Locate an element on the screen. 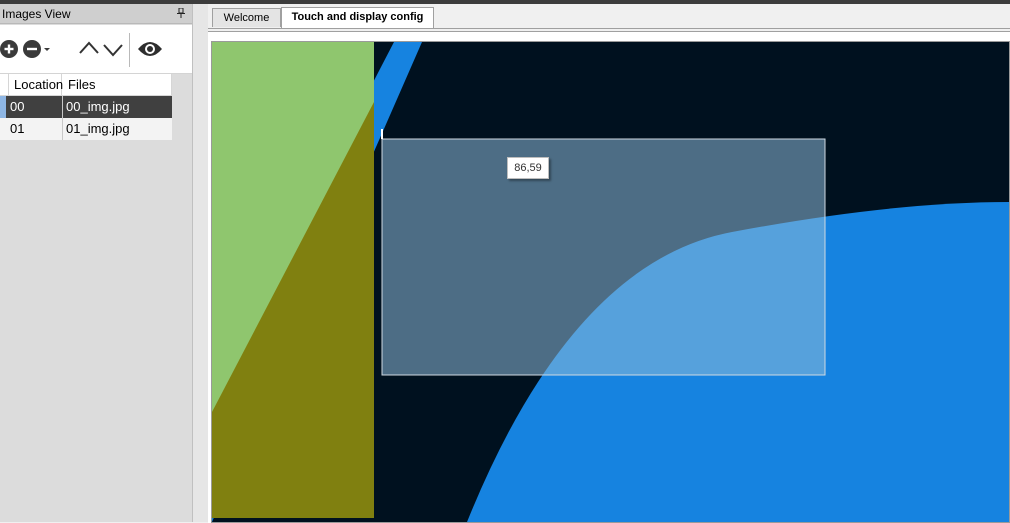  cell-location: 00 is located at coordinates (17, 106).